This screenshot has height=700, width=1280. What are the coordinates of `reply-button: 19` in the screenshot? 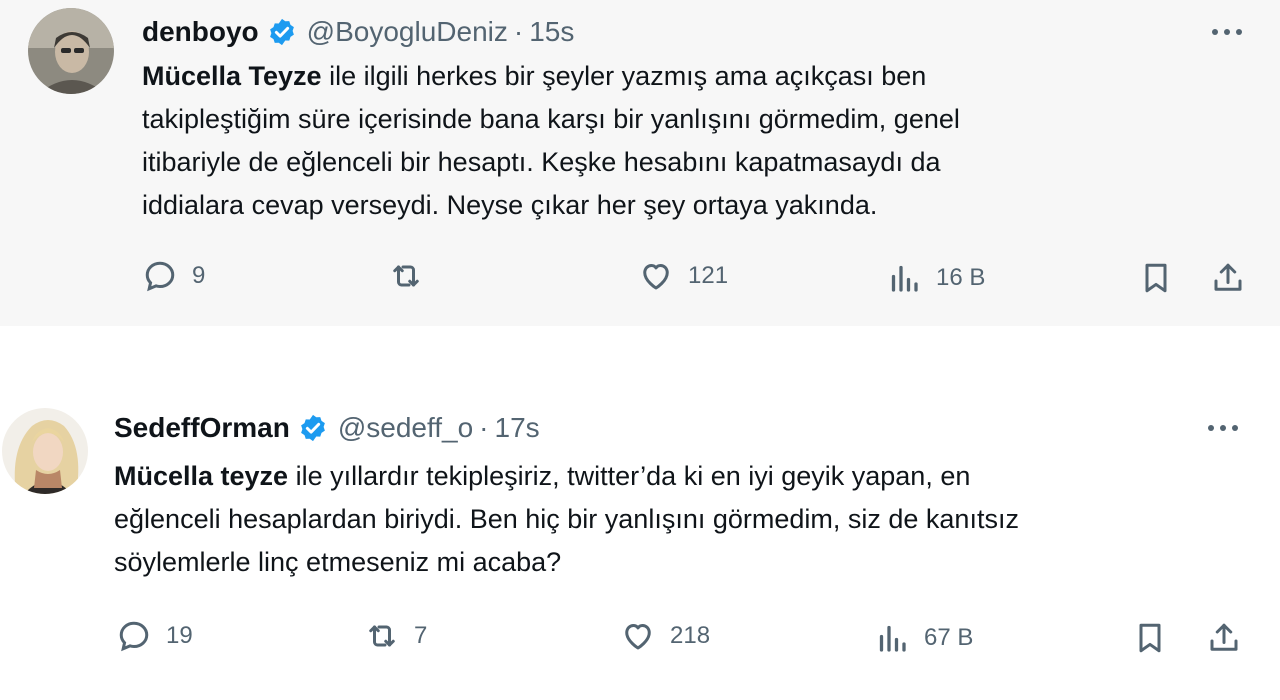 It's located at (154, 636).